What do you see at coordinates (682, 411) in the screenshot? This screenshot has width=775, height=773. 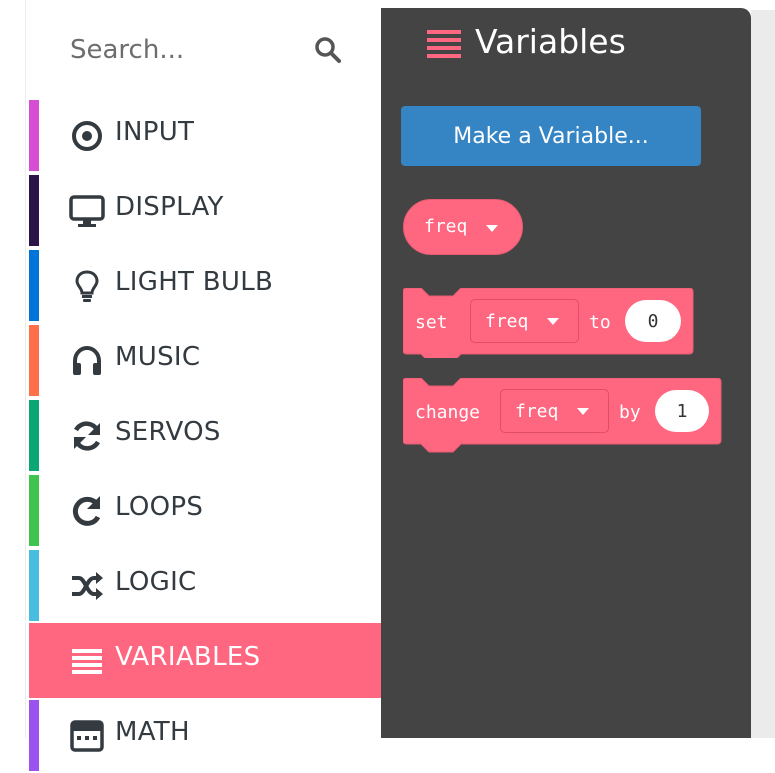 I see `value-input: 1` at bounding box center [682, 411].